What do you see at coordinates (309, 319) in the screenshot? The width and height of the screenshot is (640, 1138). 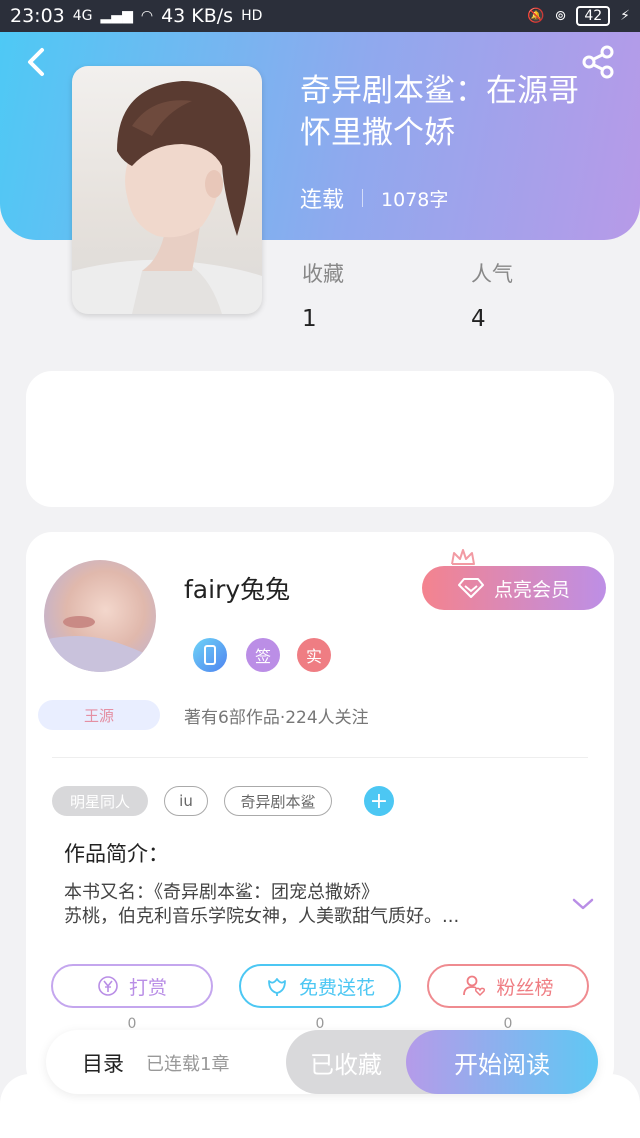 I see `stat-value: 1` at bounding box center [309, 319].